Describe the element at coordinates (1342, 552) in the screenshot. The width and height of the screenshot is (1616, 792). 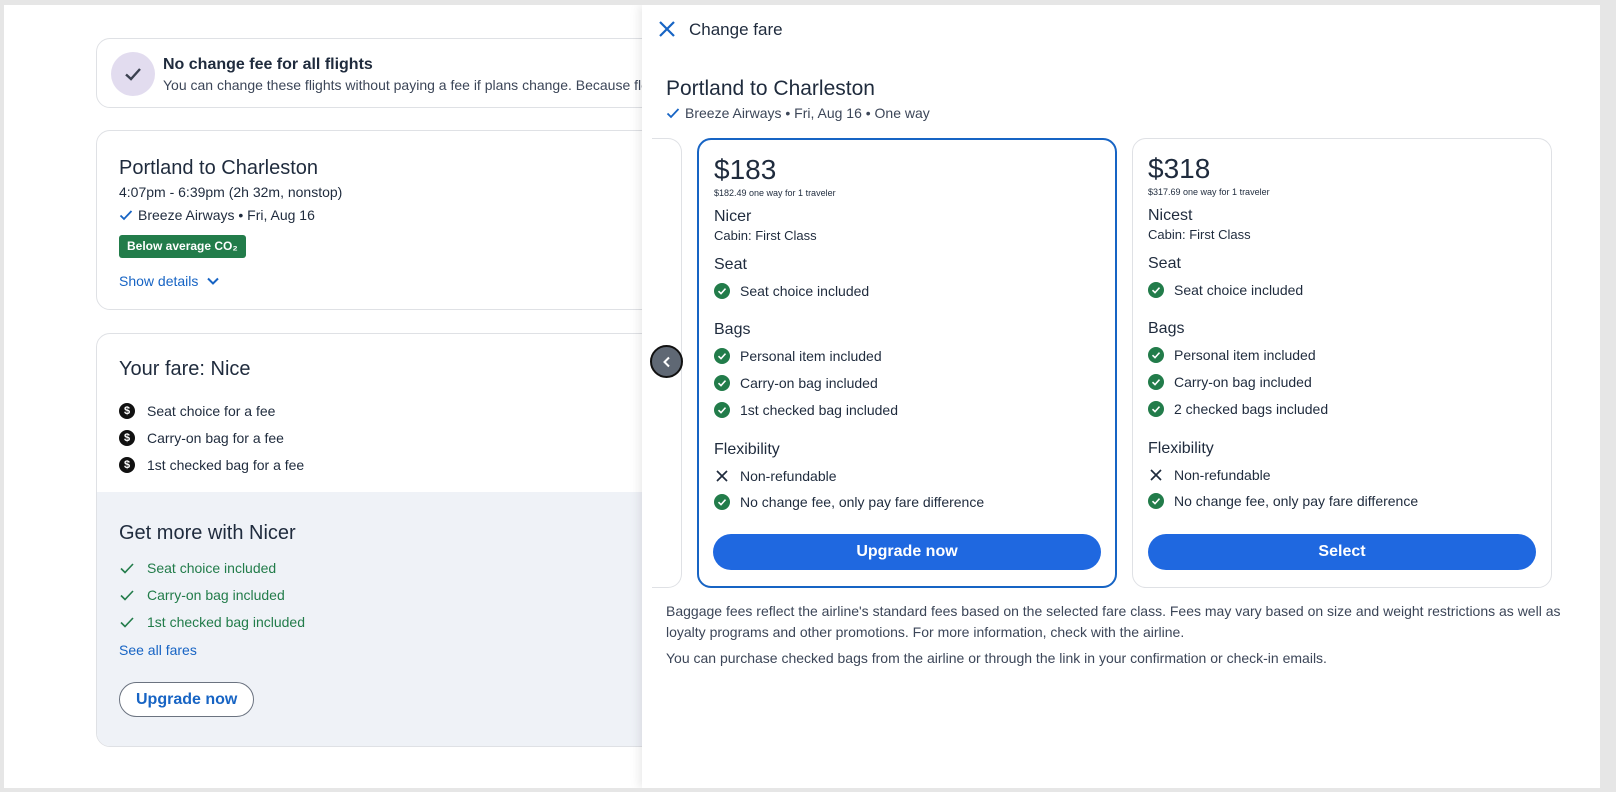
I see `select-button: Select` at that location.